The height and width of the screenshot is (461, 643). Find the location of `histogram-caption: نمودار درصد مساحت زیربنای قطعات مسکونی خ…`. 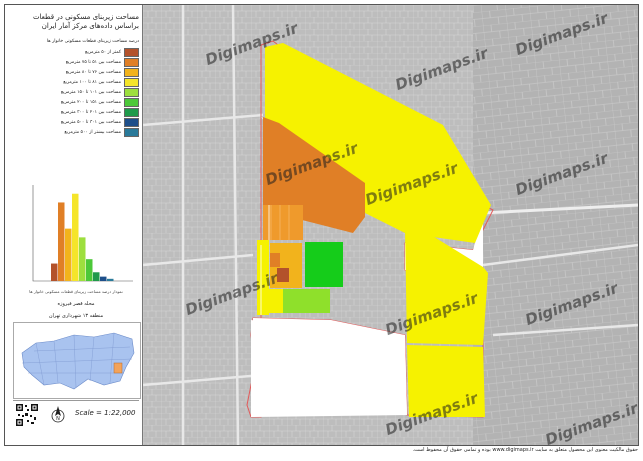

histogram-caption: نمودار درصد مساحت زیربنای قطعات مسکونی خ… is located at coordinates (76, 291).